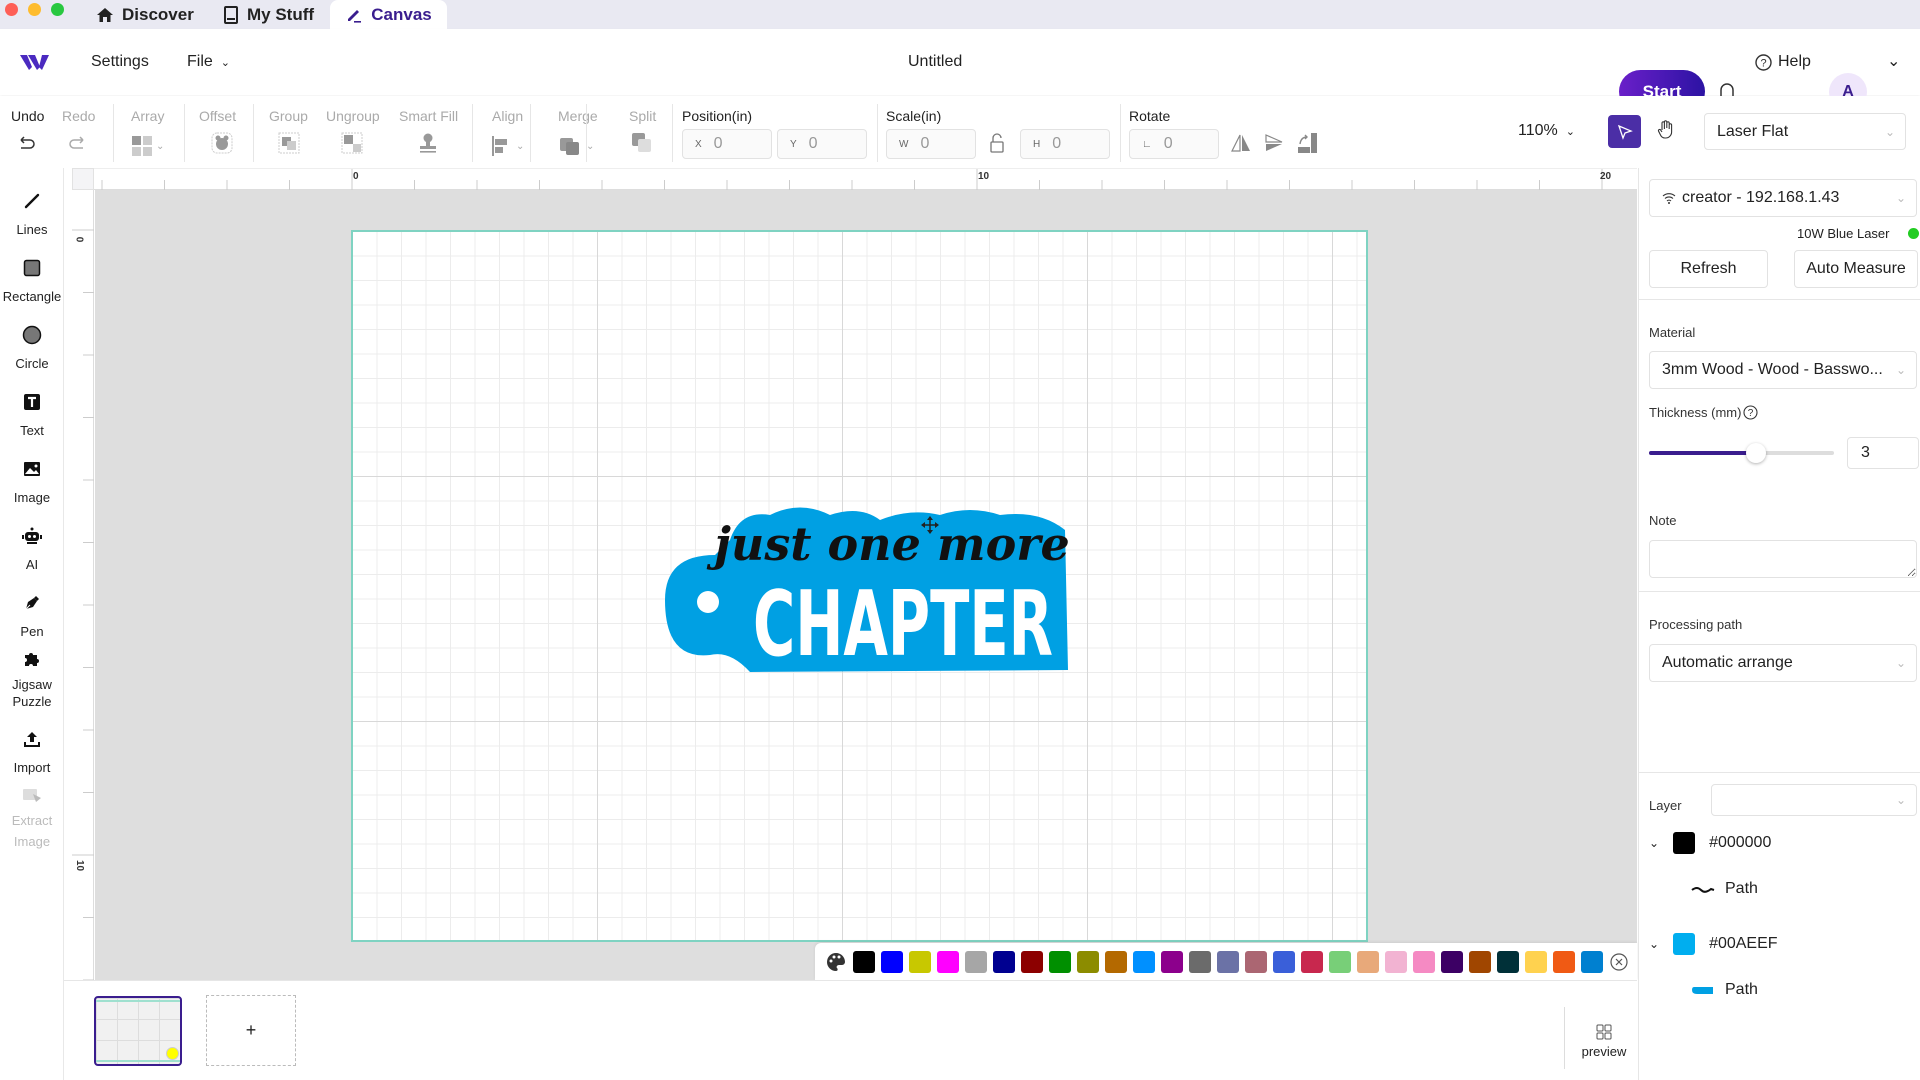 The image size is (1920, 1080). I want to click on help-circle-icon: ?, so click(1751, 412).